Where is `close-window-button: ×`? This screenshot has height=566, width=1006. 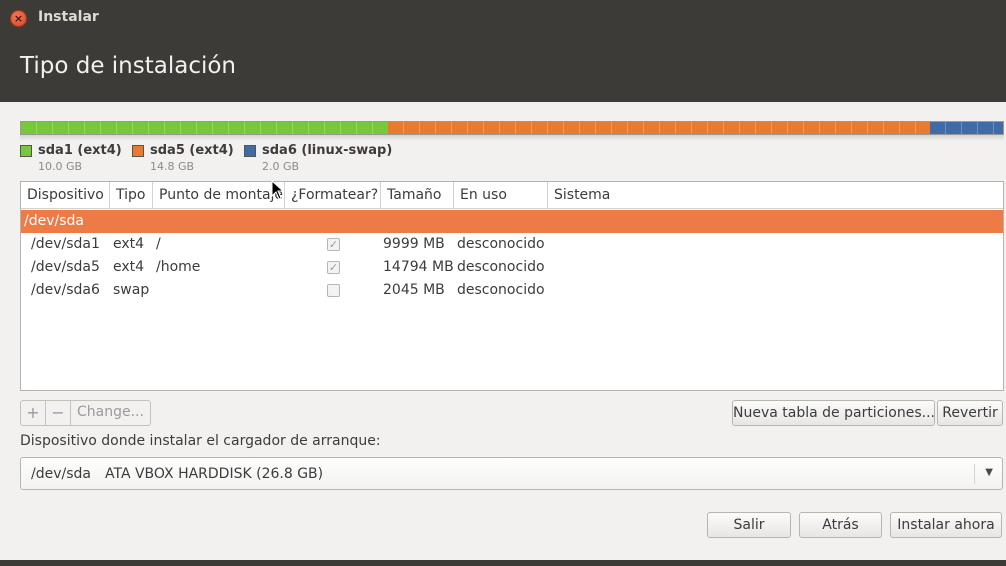 close-window-button: × is located at coordinates (18, 18).